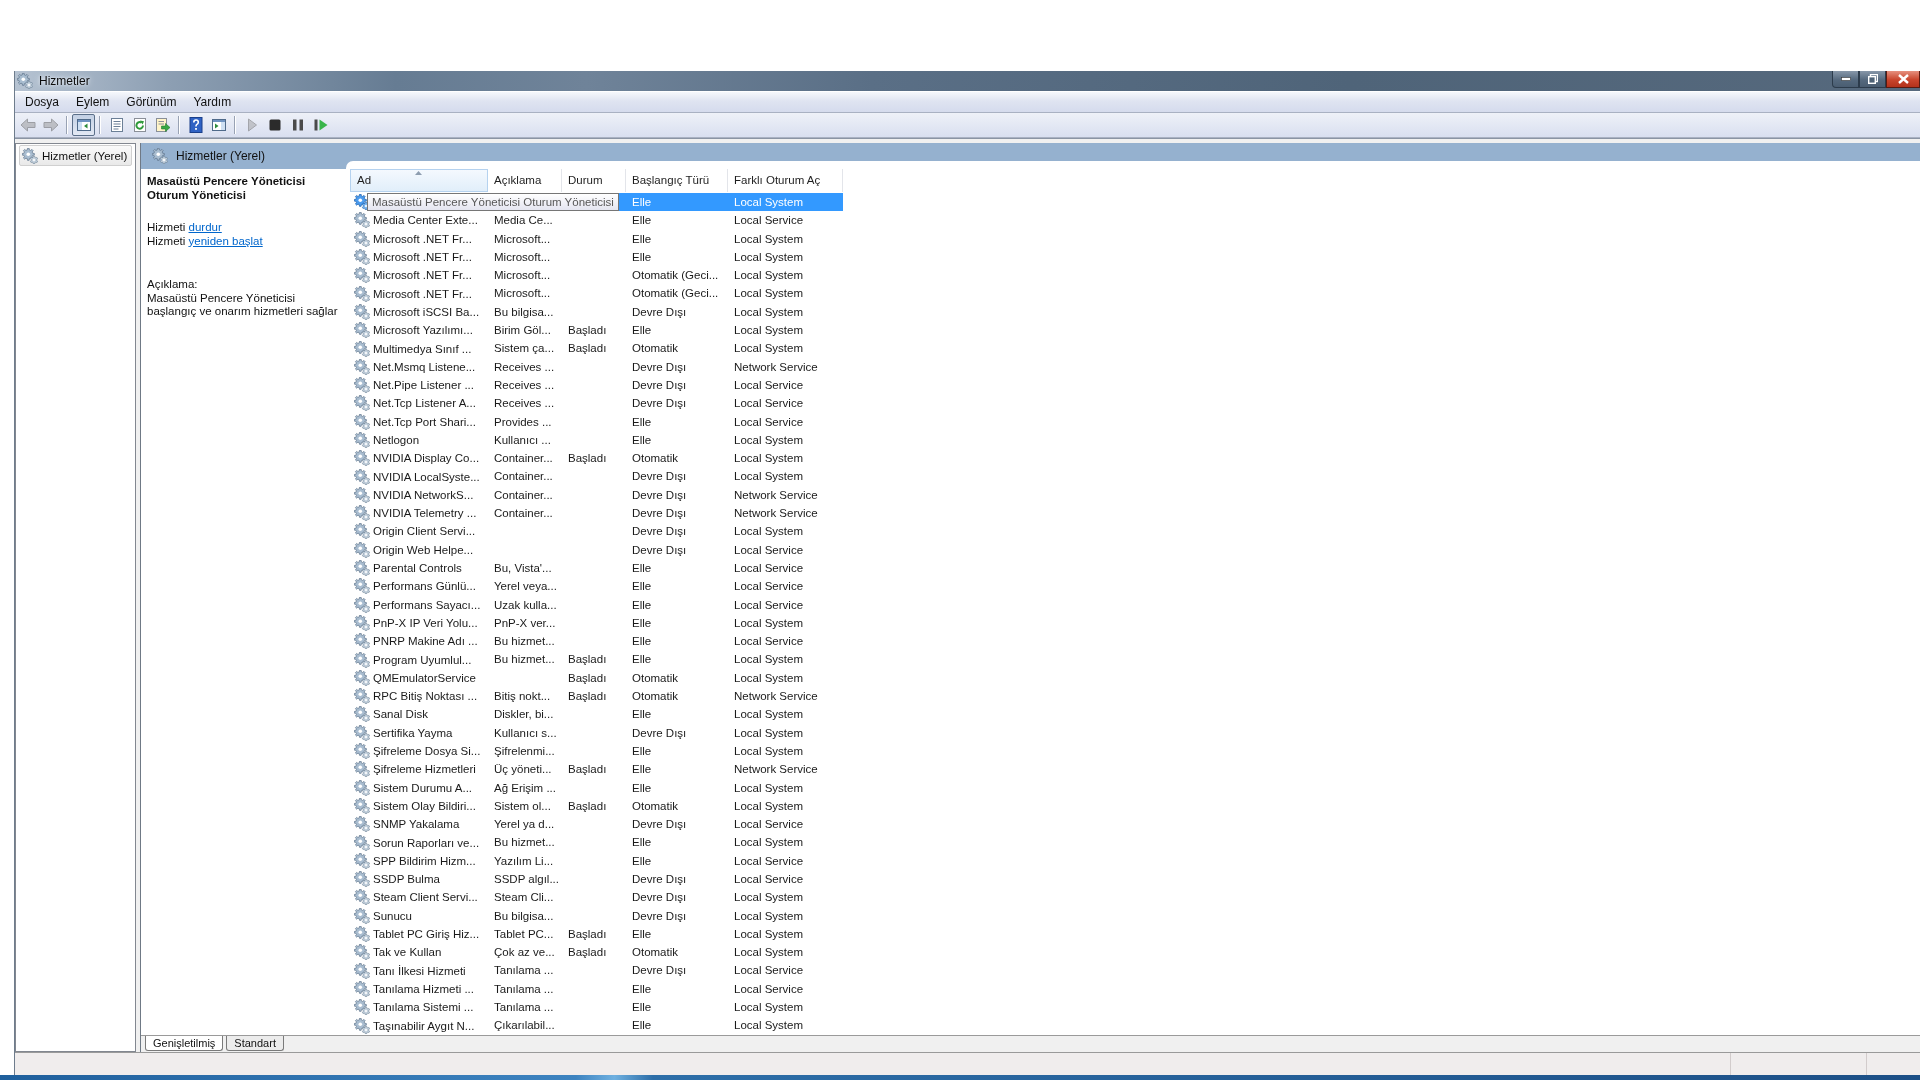  I want to click on service-row: SNMP Yakalama Yerel ya d... Devre Dışı Local Service, so click(596, 824).